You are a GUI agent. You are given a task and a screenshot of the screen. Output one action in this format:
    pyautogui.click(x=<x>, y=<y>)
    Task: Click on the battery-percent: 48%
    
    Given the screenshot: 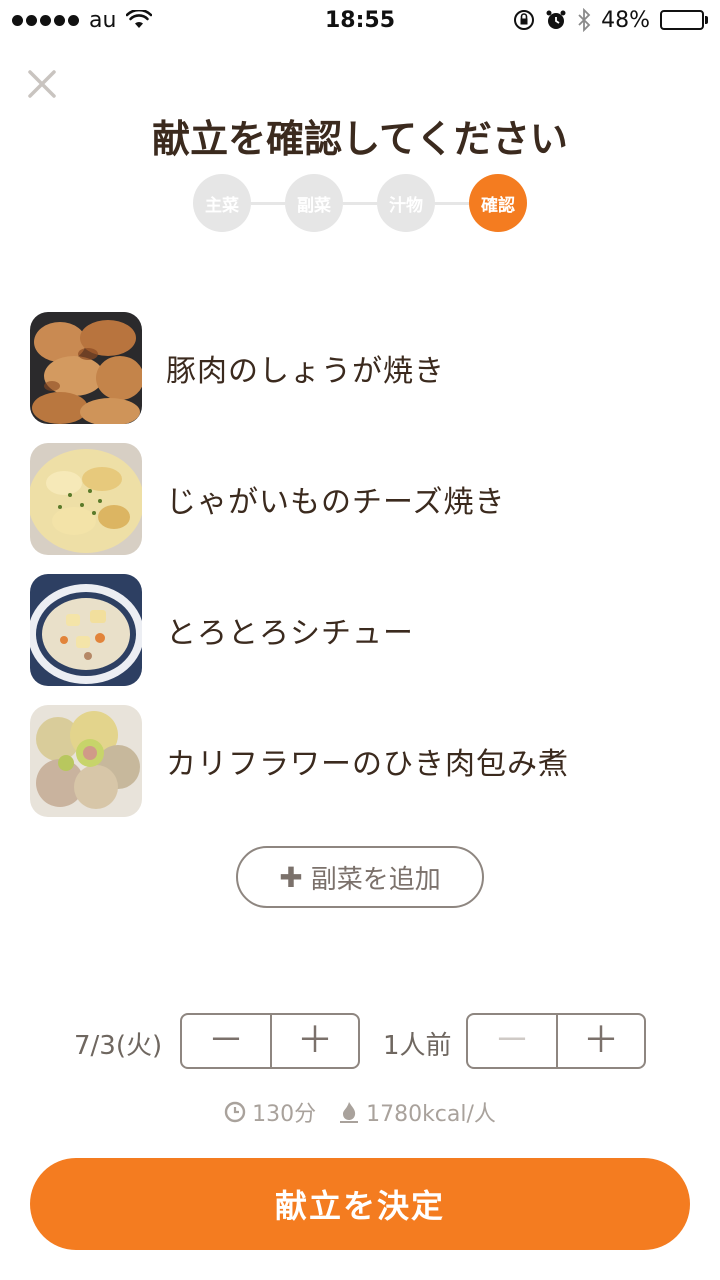 What is the action you would take?
    pyautogui.click(x=625, y=20)
    